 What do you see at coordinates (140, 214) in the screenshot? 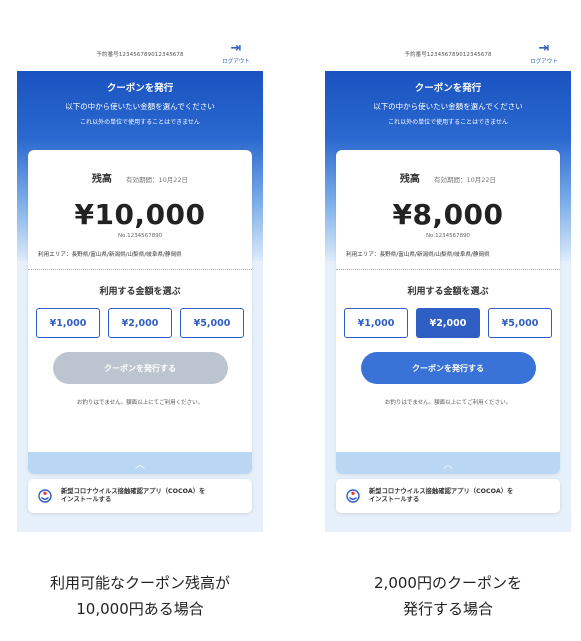
I see `balance-amount: ¥10,000` at bounding box center [140, 214].